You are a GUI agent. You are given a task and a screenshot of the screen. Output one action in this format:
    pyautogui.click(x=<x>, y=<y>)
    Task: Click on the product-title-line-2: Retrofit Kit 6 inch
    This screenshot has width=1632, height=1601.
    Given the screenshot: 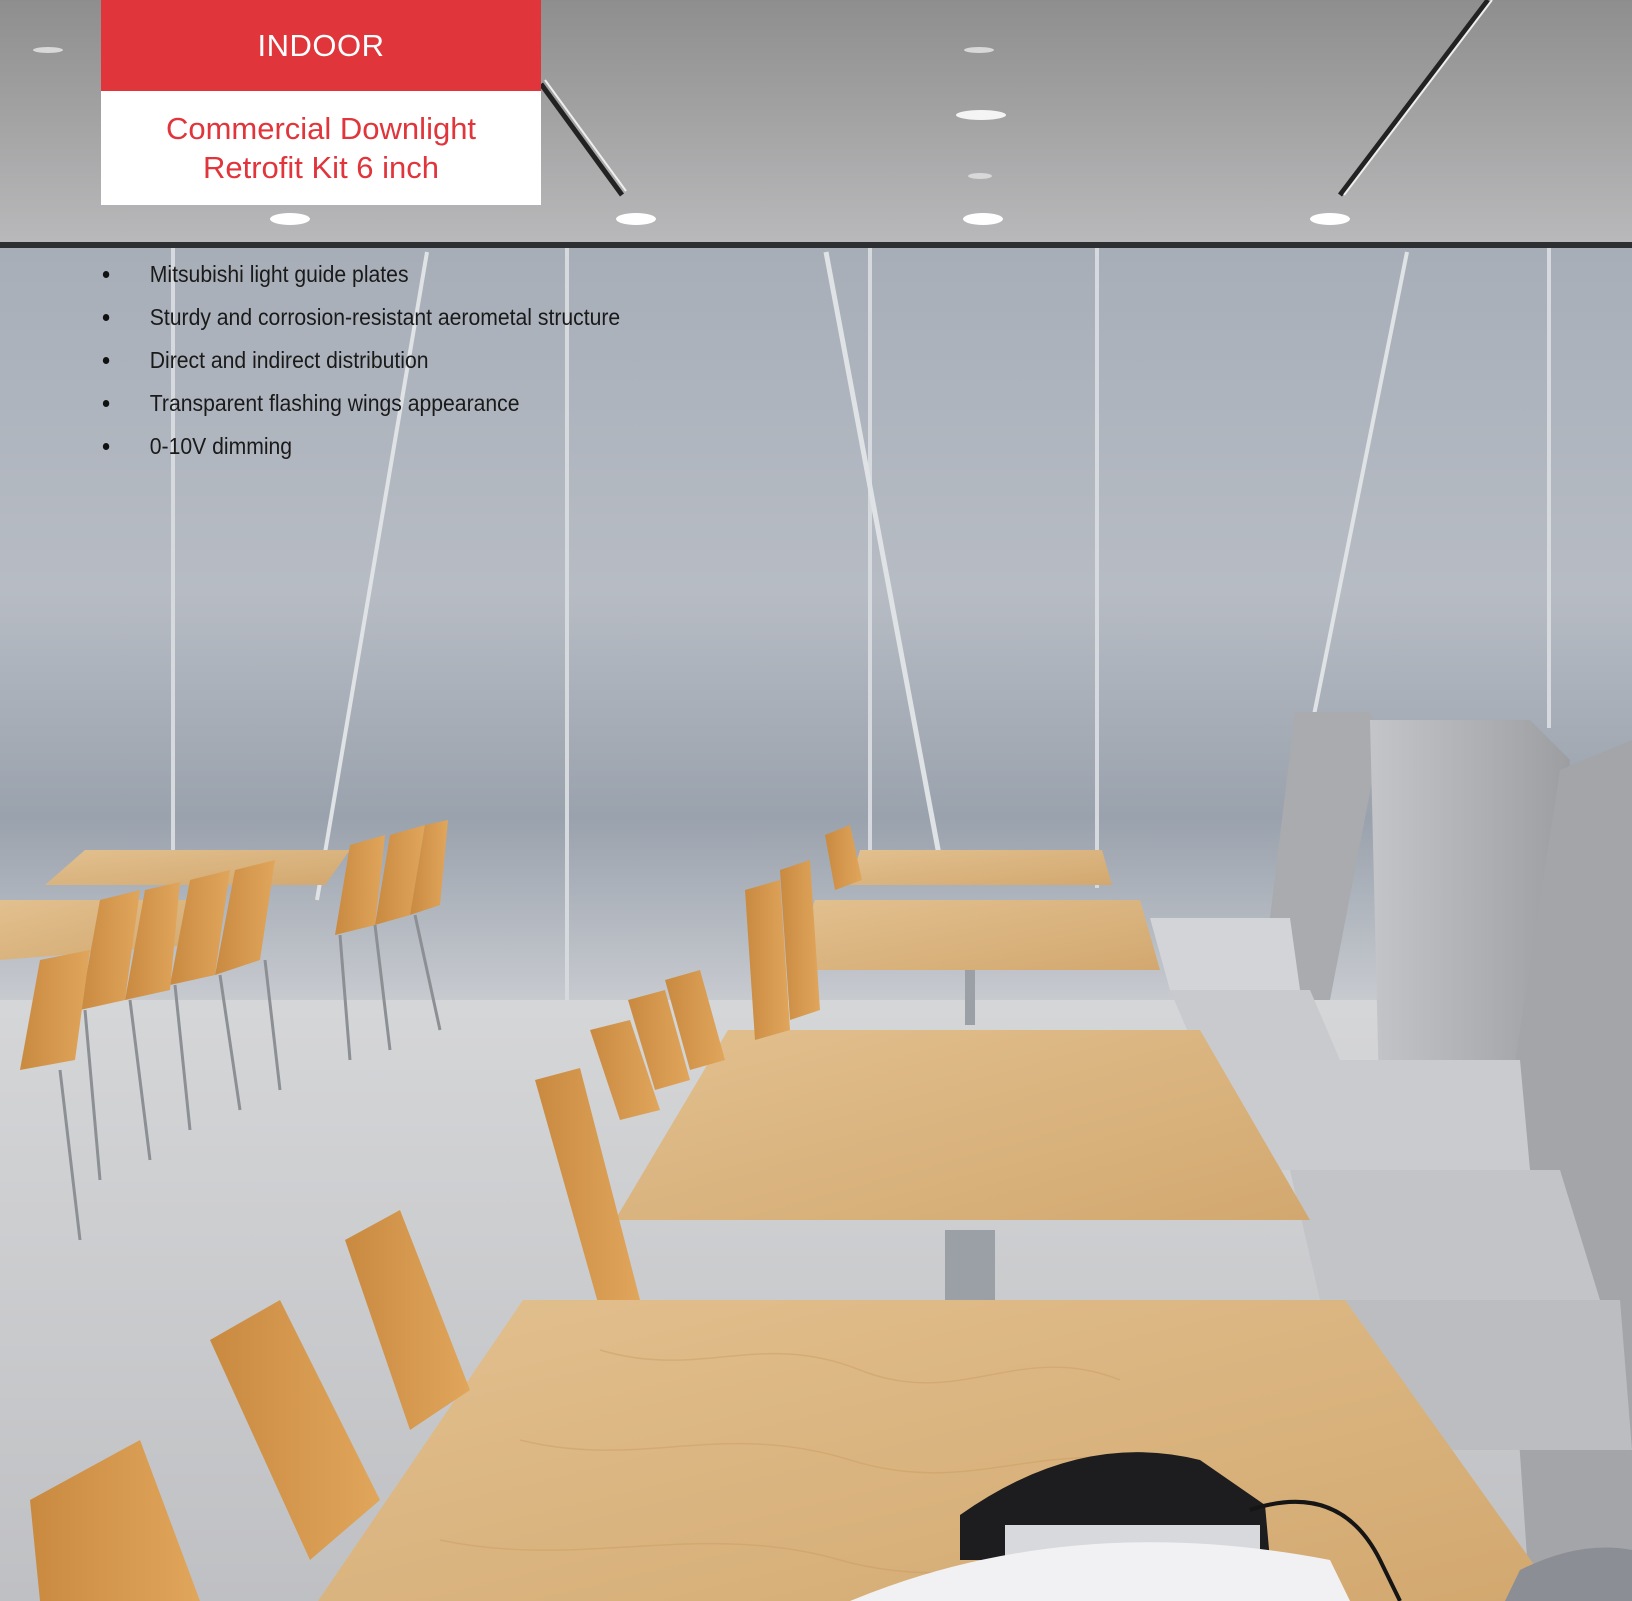 What is the action you would take?
    pyautogui.click(x=321, y=167)
    